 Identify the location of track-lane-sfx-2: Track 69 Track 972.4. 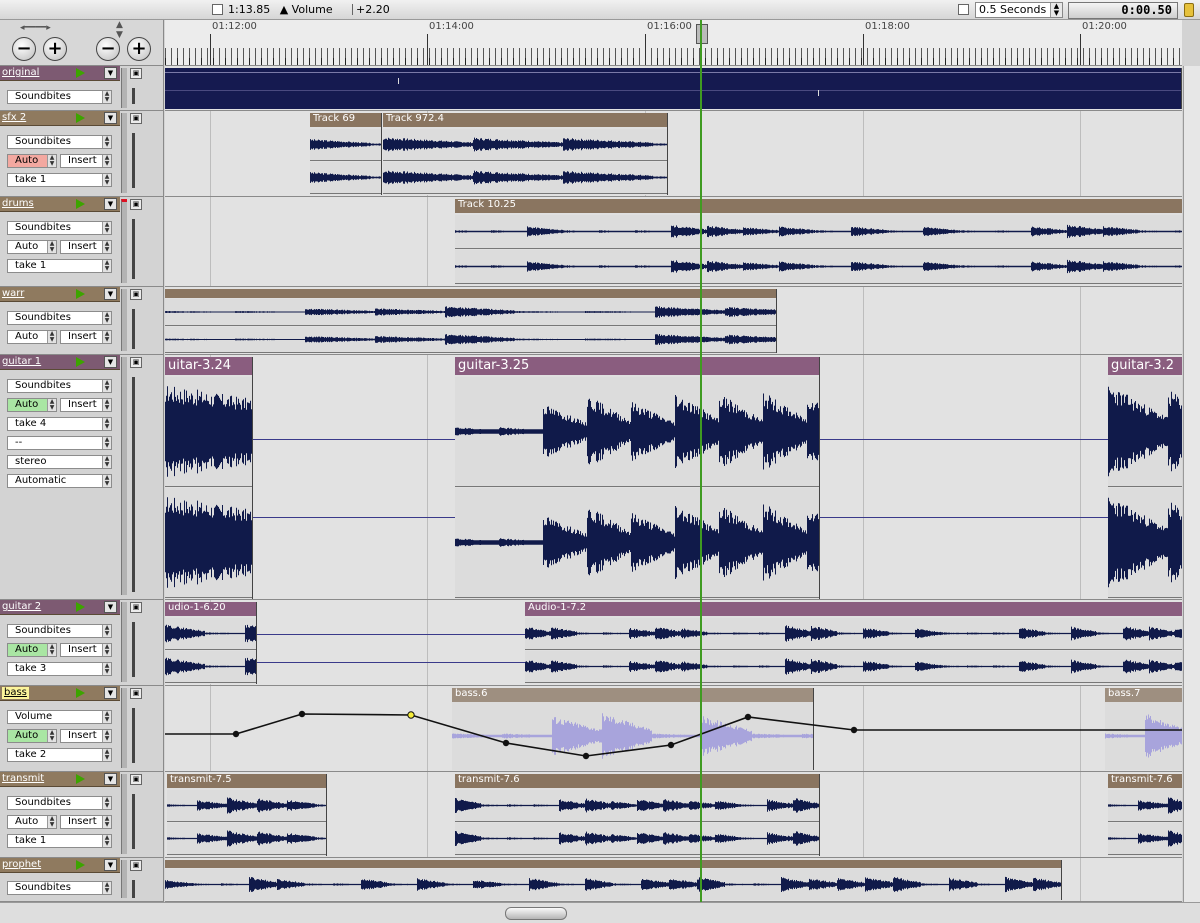
(673, 154).